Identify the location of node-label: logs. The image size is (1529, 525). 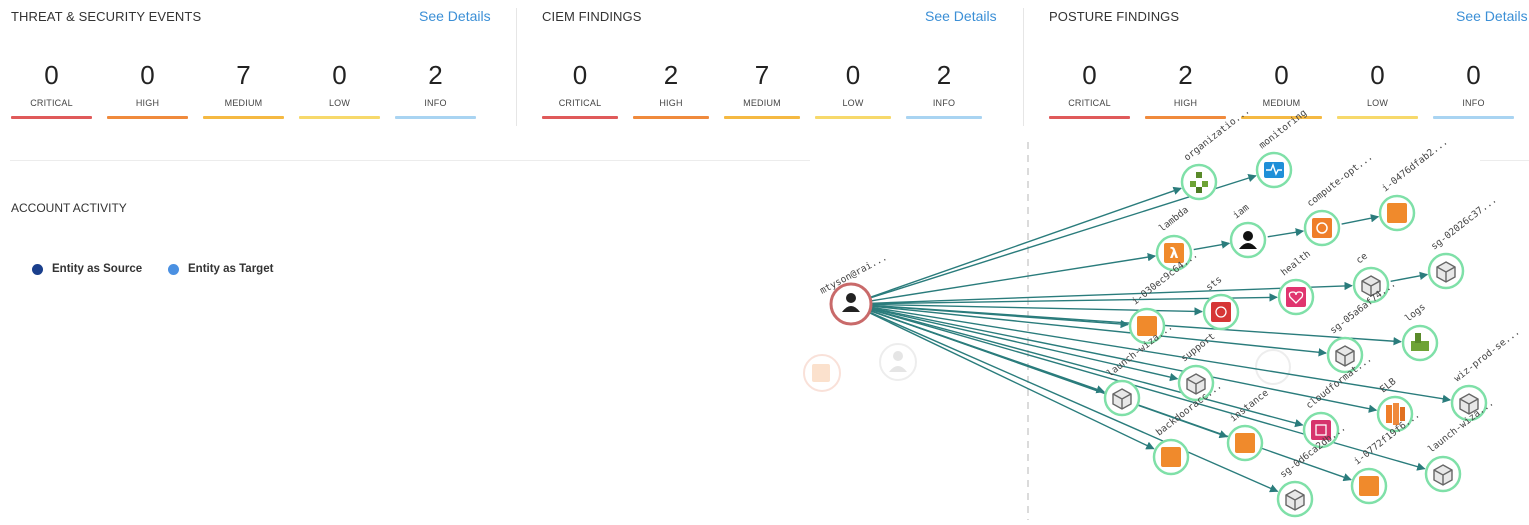
(1415, 313).